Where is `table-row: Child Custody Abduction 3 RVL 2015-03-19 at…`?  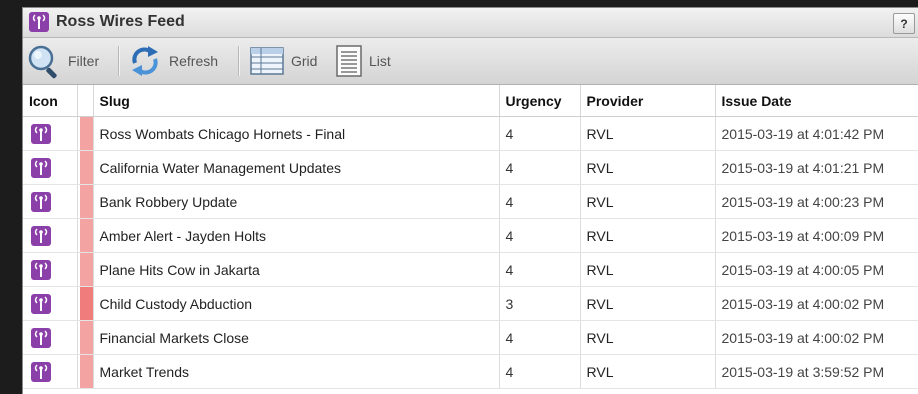
table-row: Child Custody Abduction 3 RVL 2015-03-19 at… is located at coordinates (470, 303).